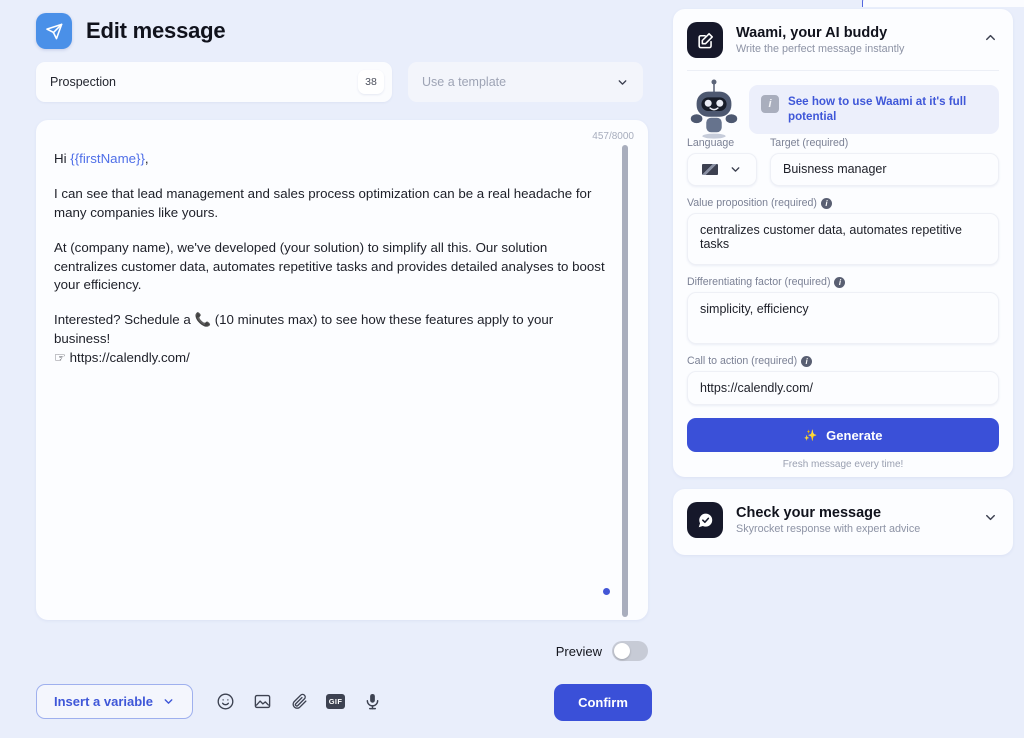 The width and height of the screenshot is (1024, 738). What do you see at coordinates (146, 158) in the screenshot?
I see `greeting-suffix: ,` at bounding box center [146, 158].